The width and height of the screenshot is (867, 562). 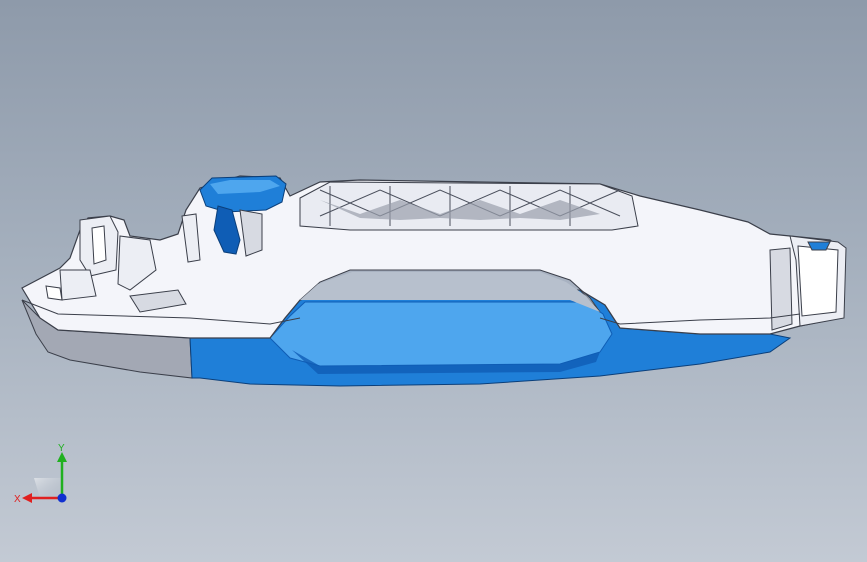 I want to click on x-axis-arrow, so click(x=27, y=498).